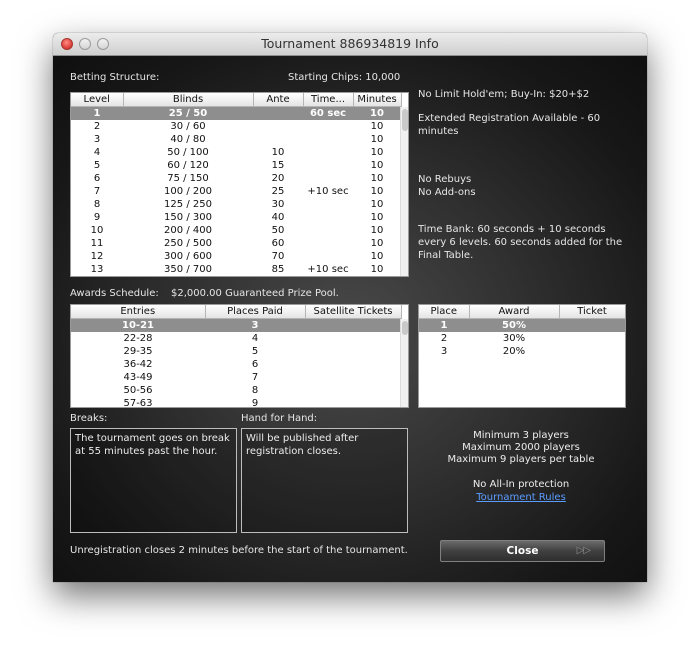 This screenshot has height=656, width=700. What do you see at coordinates (188, 204) in the screenshot?
I see `table-cell: 125 / 250` at bounding box center [188, 204].